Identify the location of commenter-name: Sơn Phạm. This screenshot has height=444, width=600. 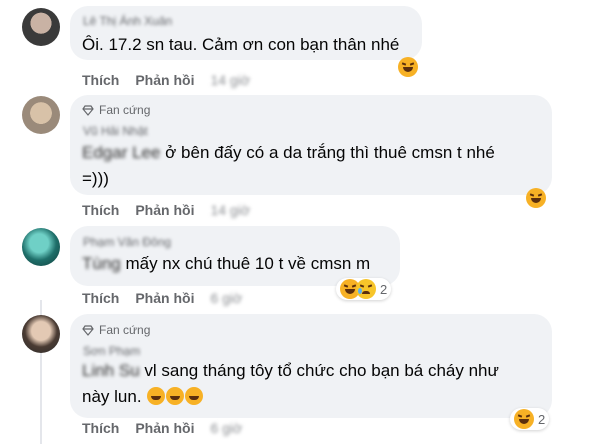
(111, 351).